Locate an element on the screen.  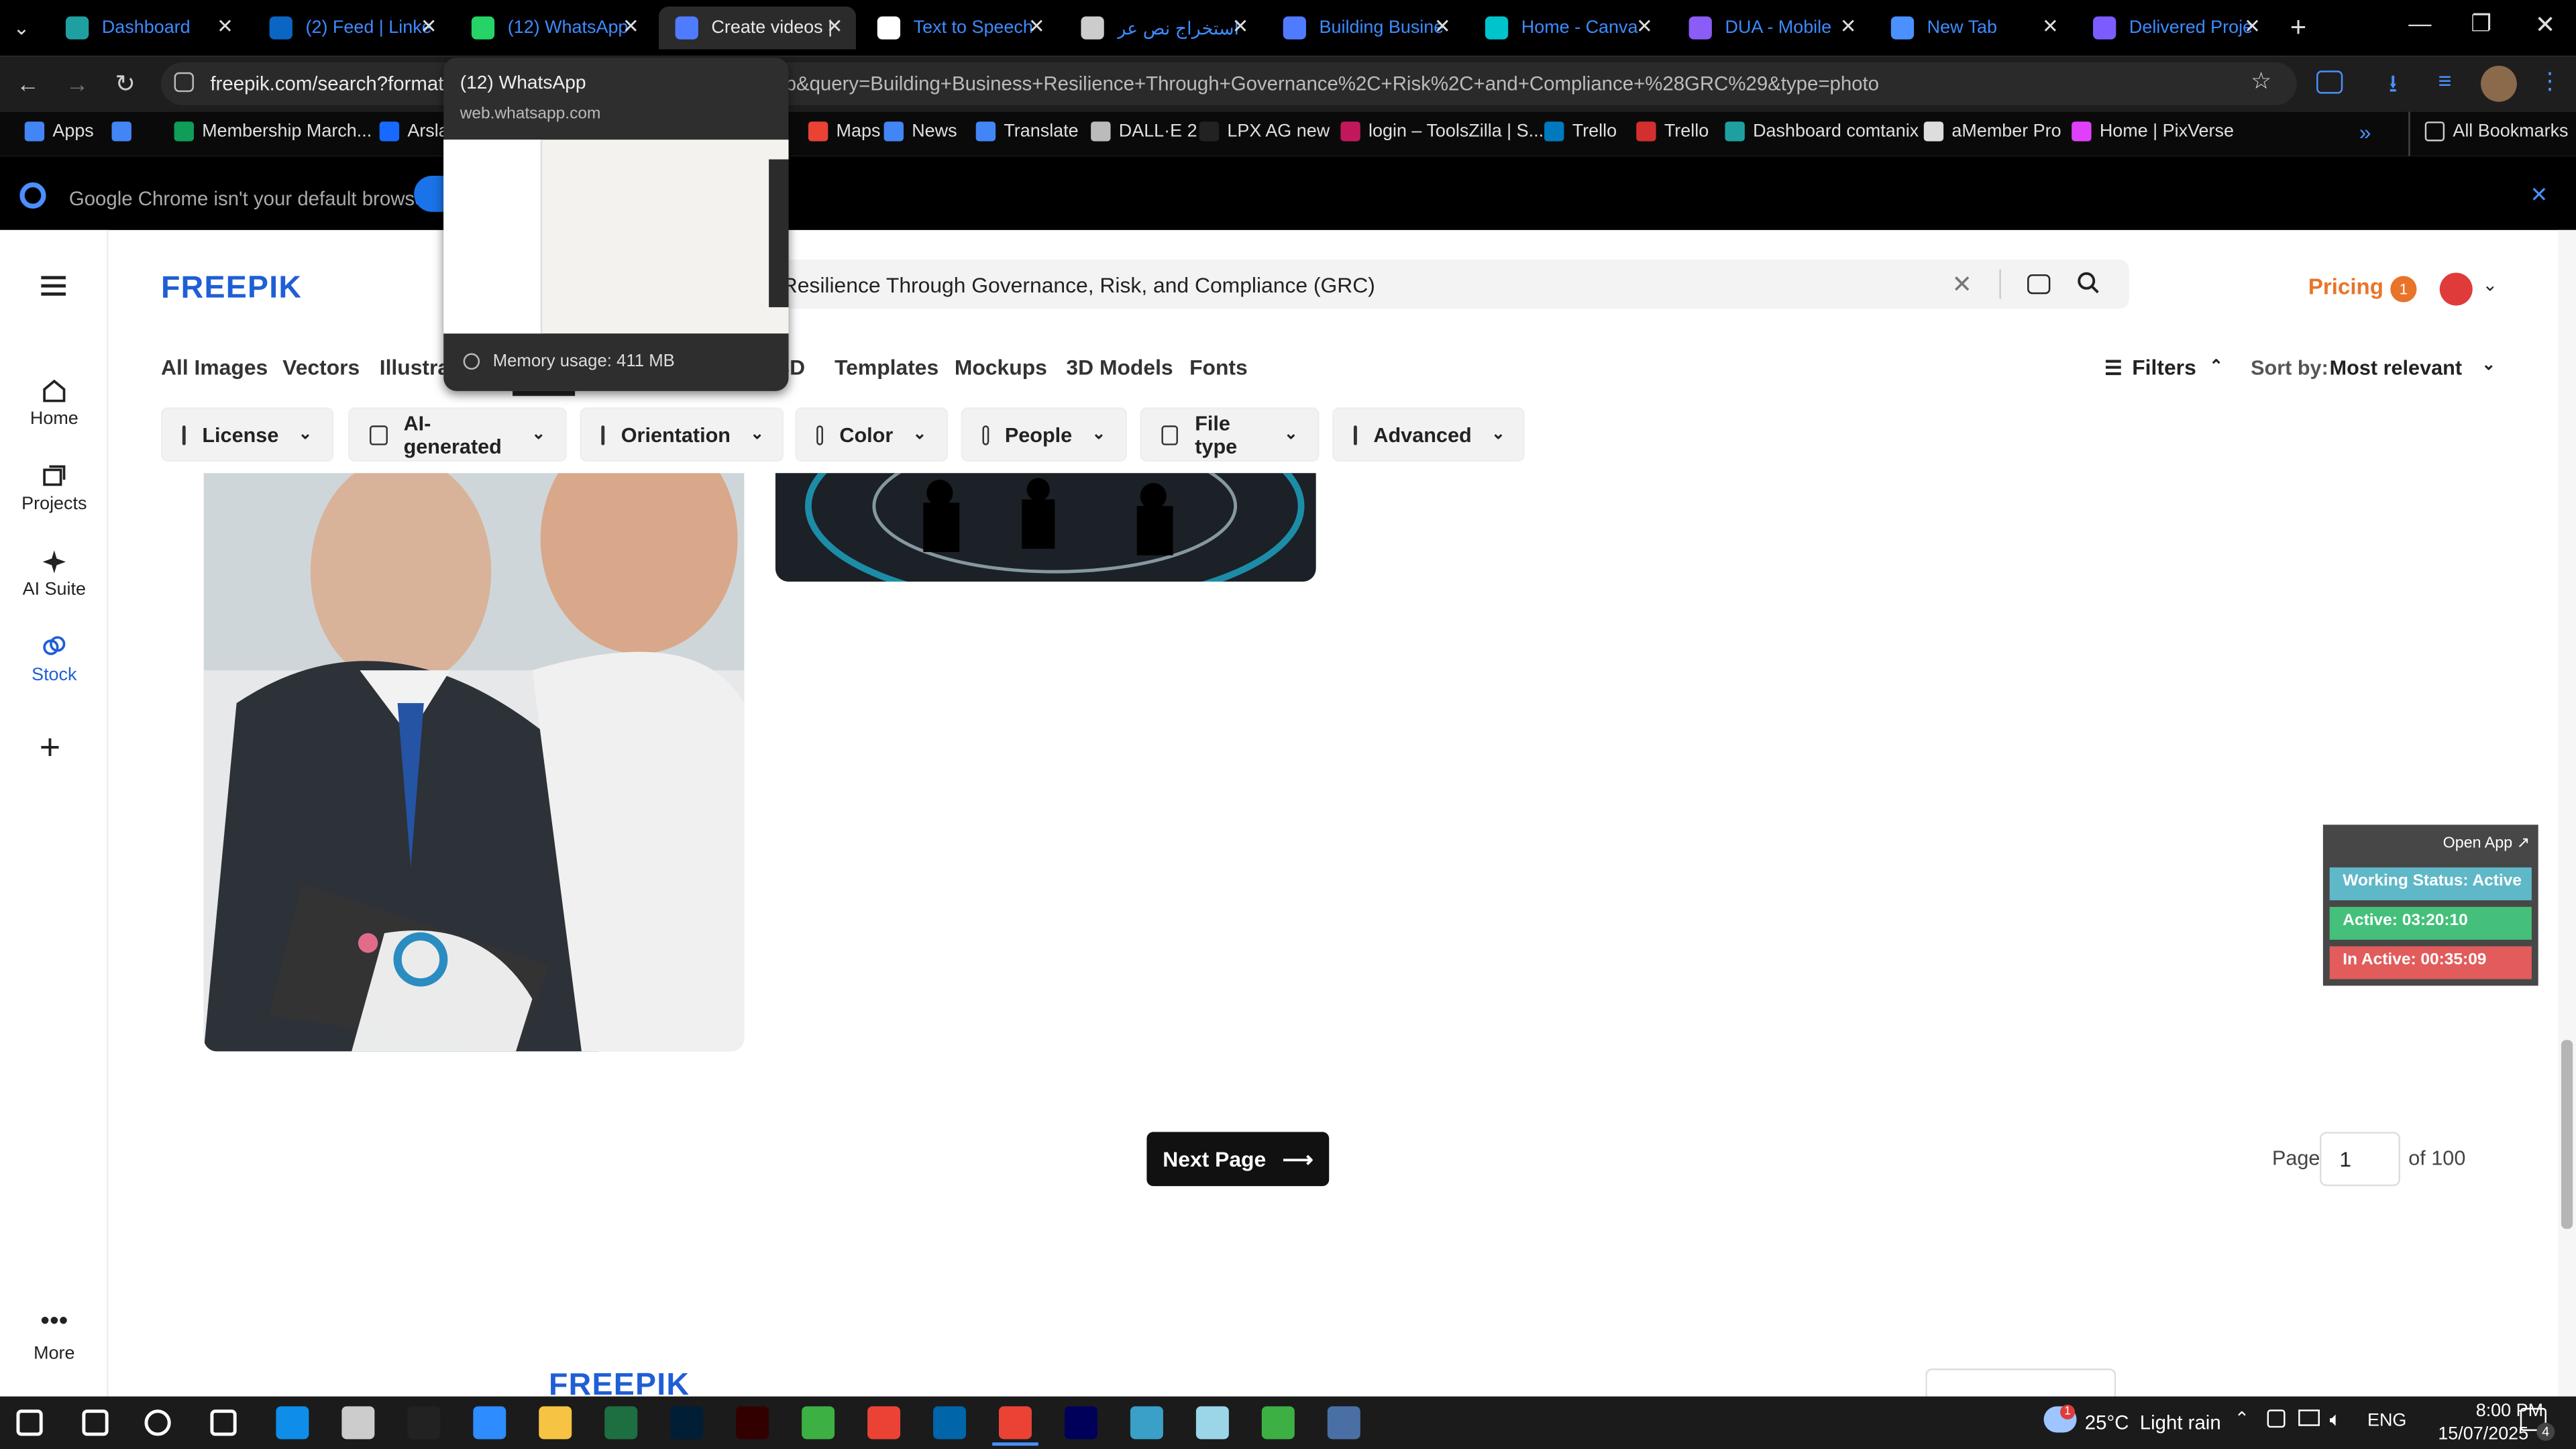
nav-tab-fonts: Fonts is located at coordinates (1218, 367).